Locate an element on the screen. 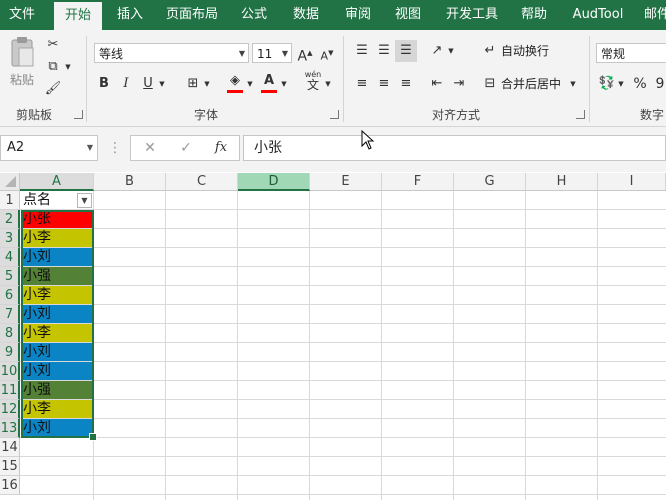  tab-mail: 邮件 is located at coordinates (654, 15).